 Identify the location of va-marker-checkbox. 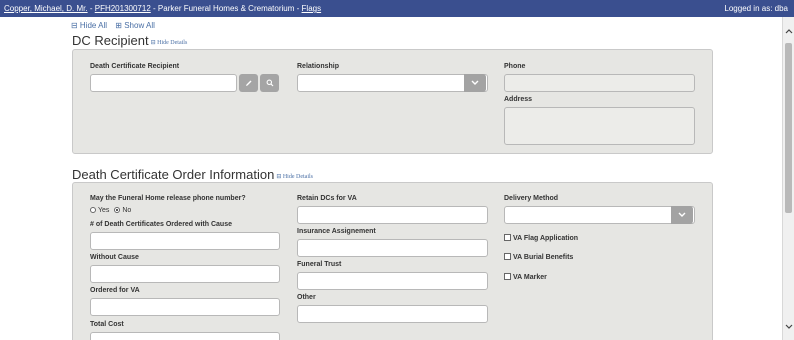
(507, 276).